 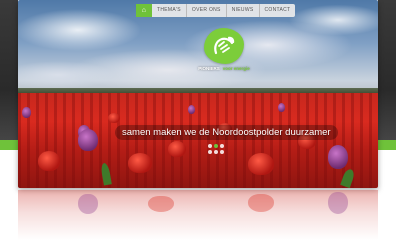 I want to click on slider-dot-active, so click(x=216, y=146).